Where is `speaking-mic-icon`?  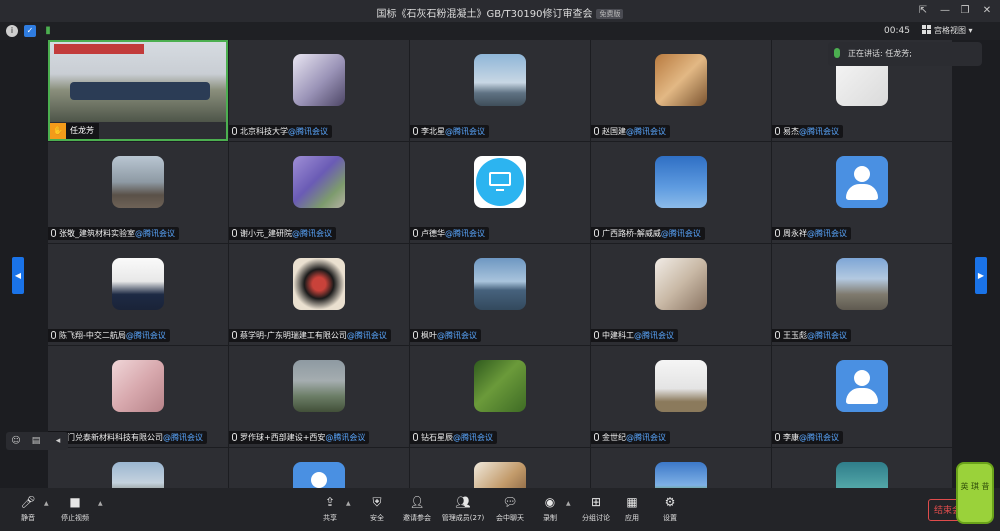
speaking-mic-icon is located at coordinates (837, 53).